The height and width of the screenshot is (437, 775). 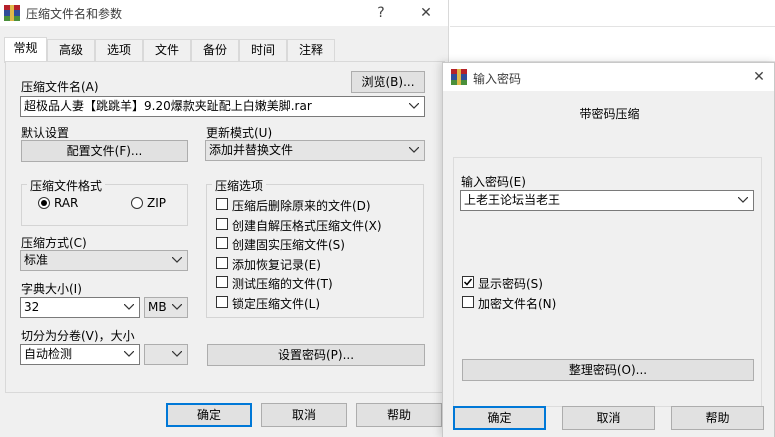 I want to click on update-mode-value: 添加并替换文件, so click(x=251, y=150).